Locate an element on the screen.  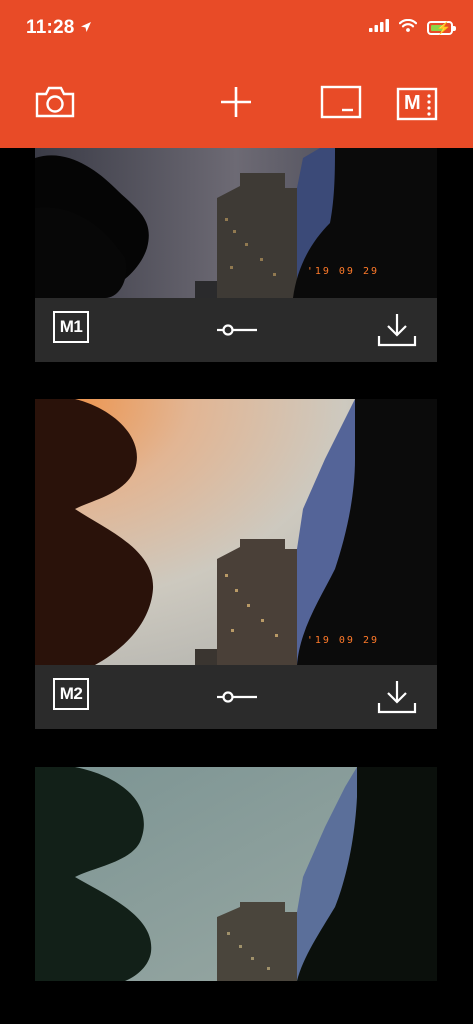
wifi-icon is located at coordinates (408, 27).